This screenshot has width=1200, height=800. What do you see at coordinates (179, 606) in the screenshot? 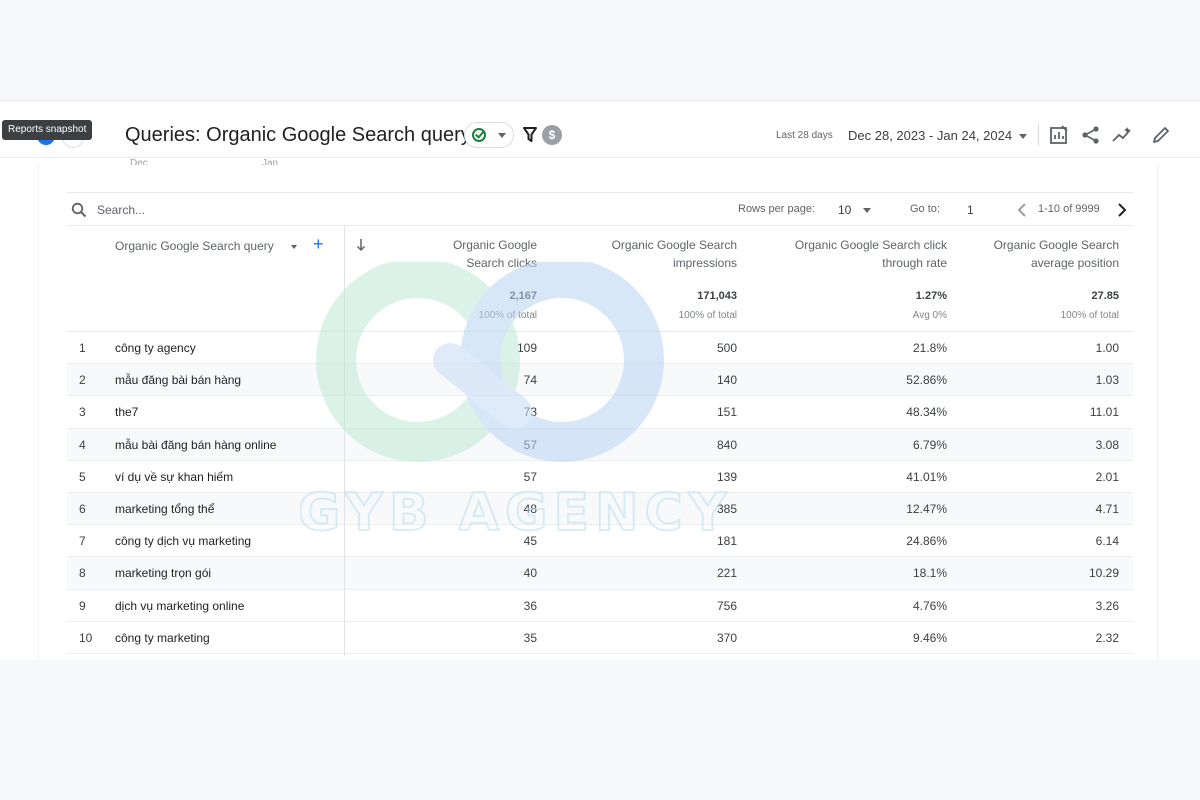
I see `query-cell: dịch vụ marketing online` at bounding box center [179, 606].